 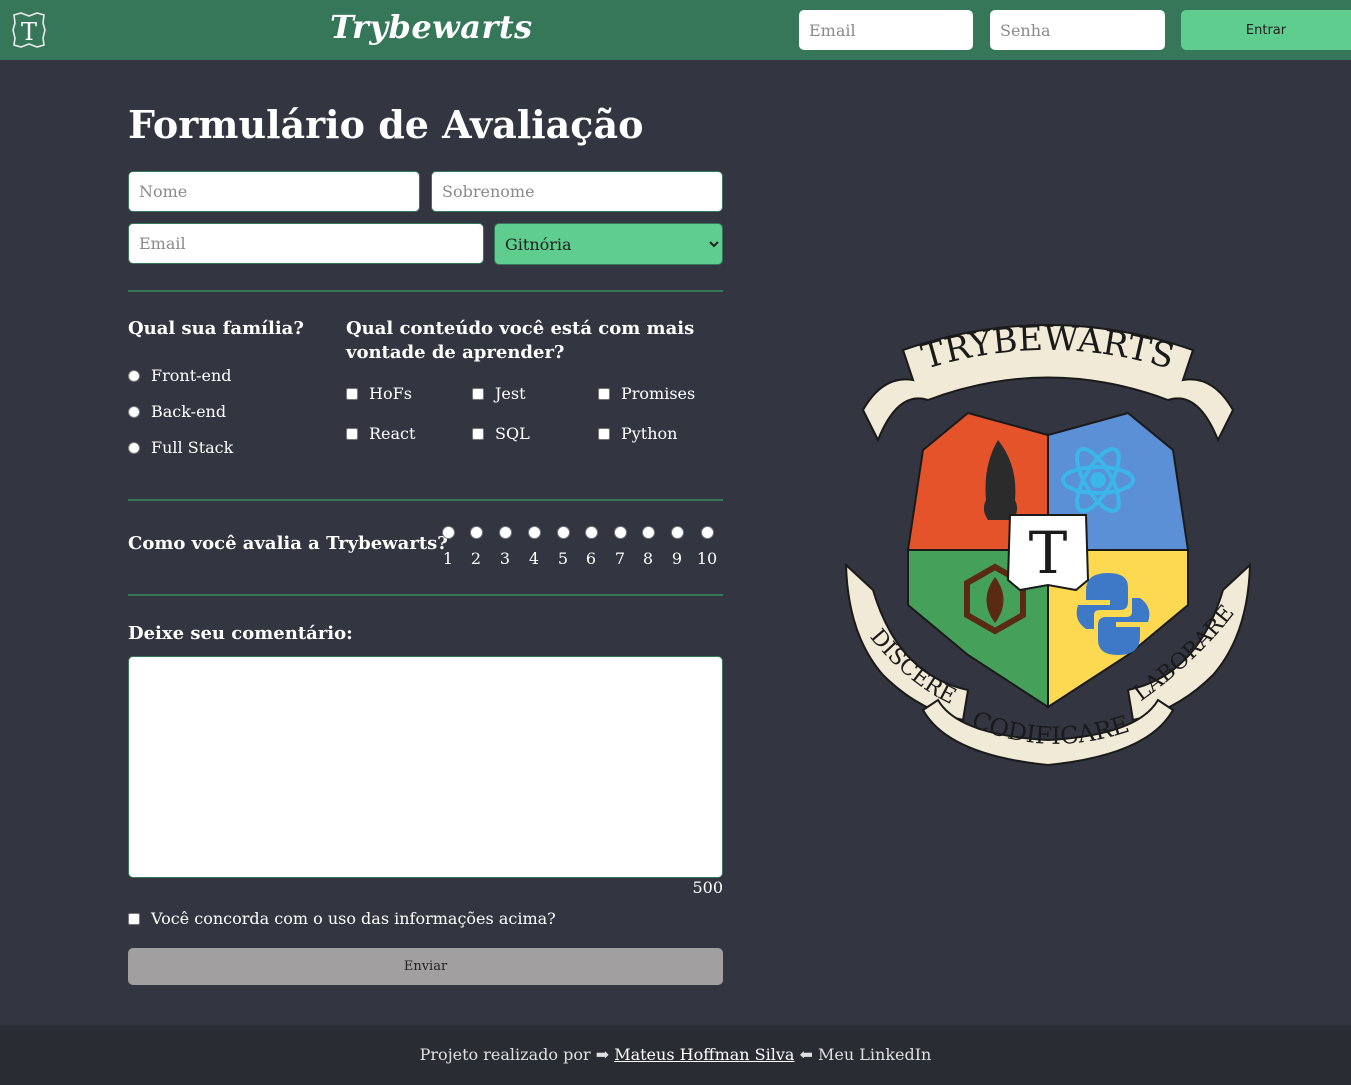 I want to click on comment-textarea, so click(x=425, y=767).